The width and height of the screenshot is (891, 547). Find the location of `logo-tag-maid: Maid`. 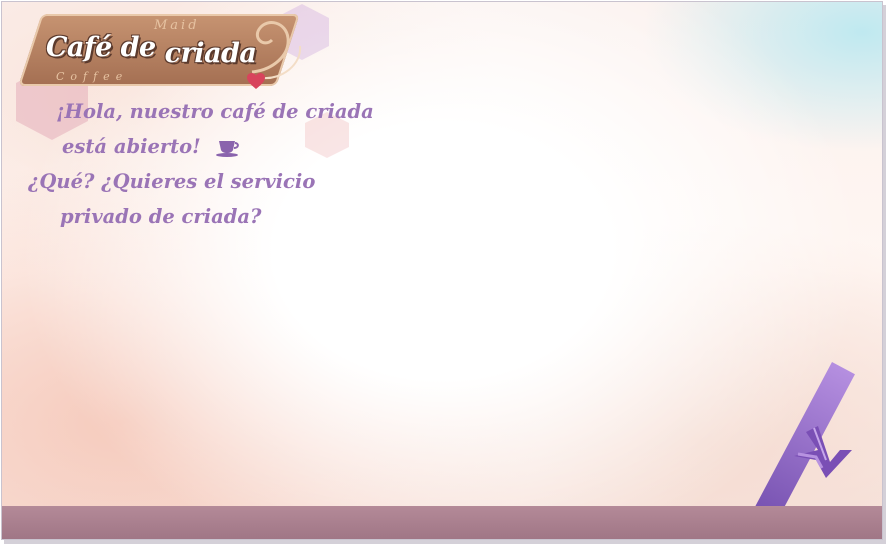

logo-tag-maid: Maid is located at coordinates (177, 25).